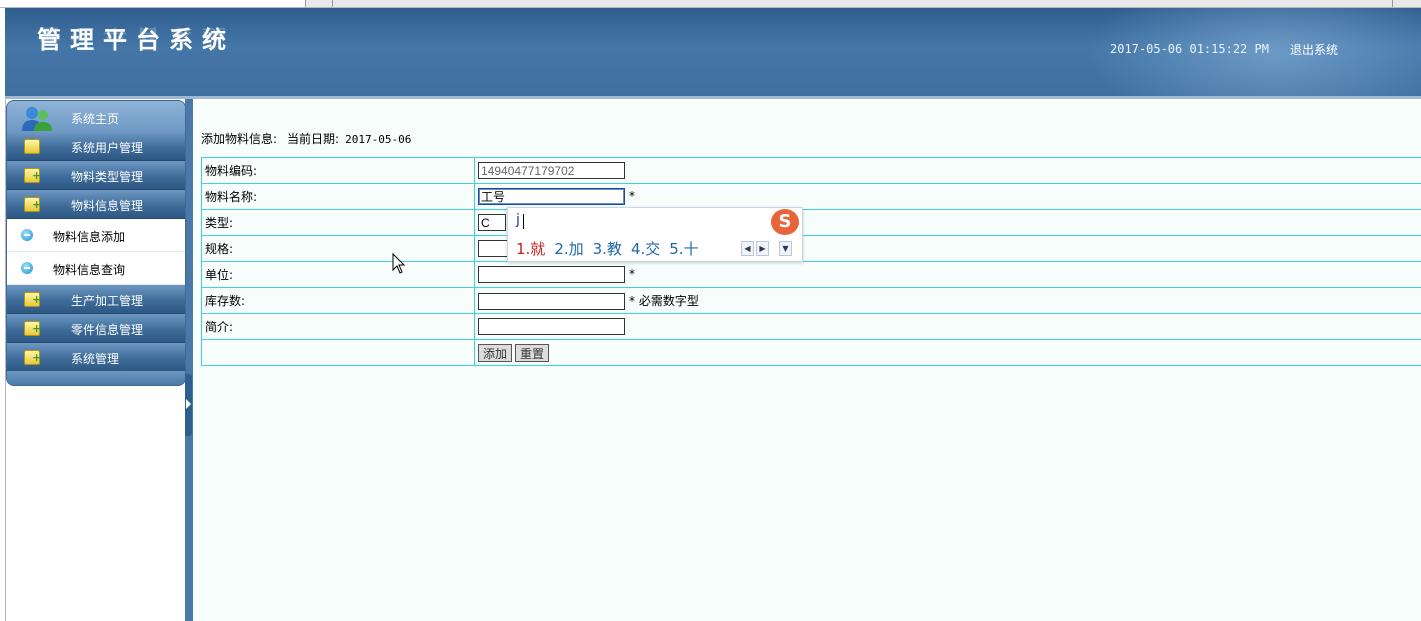 Image resolution: width=1421 pixels, height=621 pixels. I want to click on form-row-name: 物料名称: *, so click(811, 196).